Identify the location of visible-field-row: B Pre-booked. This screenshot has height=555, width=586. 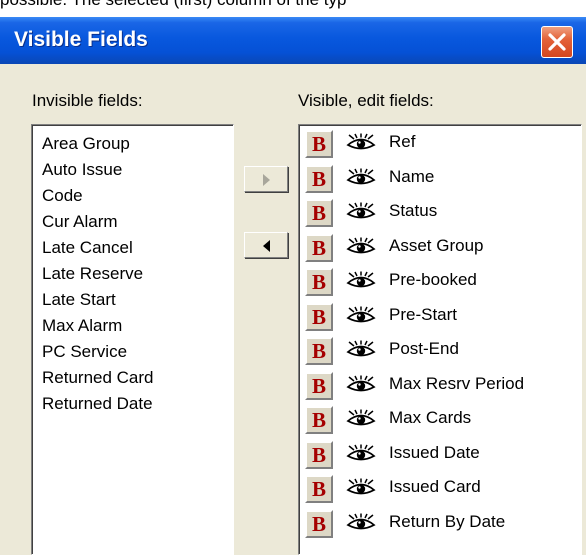
(439, 281).